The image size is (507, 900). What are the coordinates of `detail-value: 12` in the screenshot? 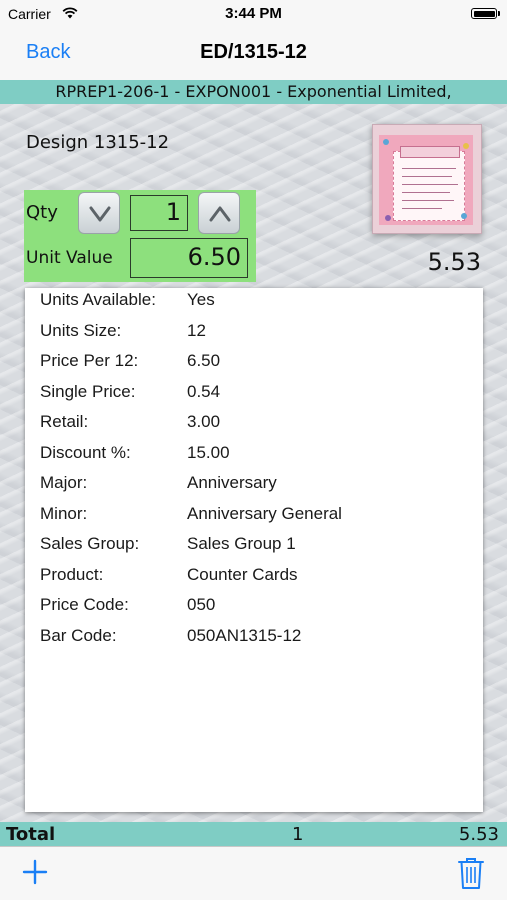 It's located at (196, 330).